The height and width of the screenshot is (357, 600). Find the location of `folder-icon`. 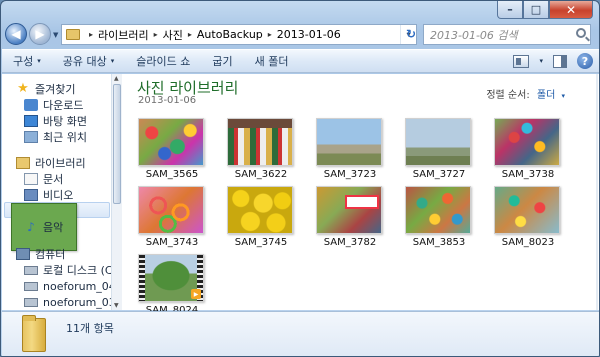

folder-icon is located at coordinates (34, 333).